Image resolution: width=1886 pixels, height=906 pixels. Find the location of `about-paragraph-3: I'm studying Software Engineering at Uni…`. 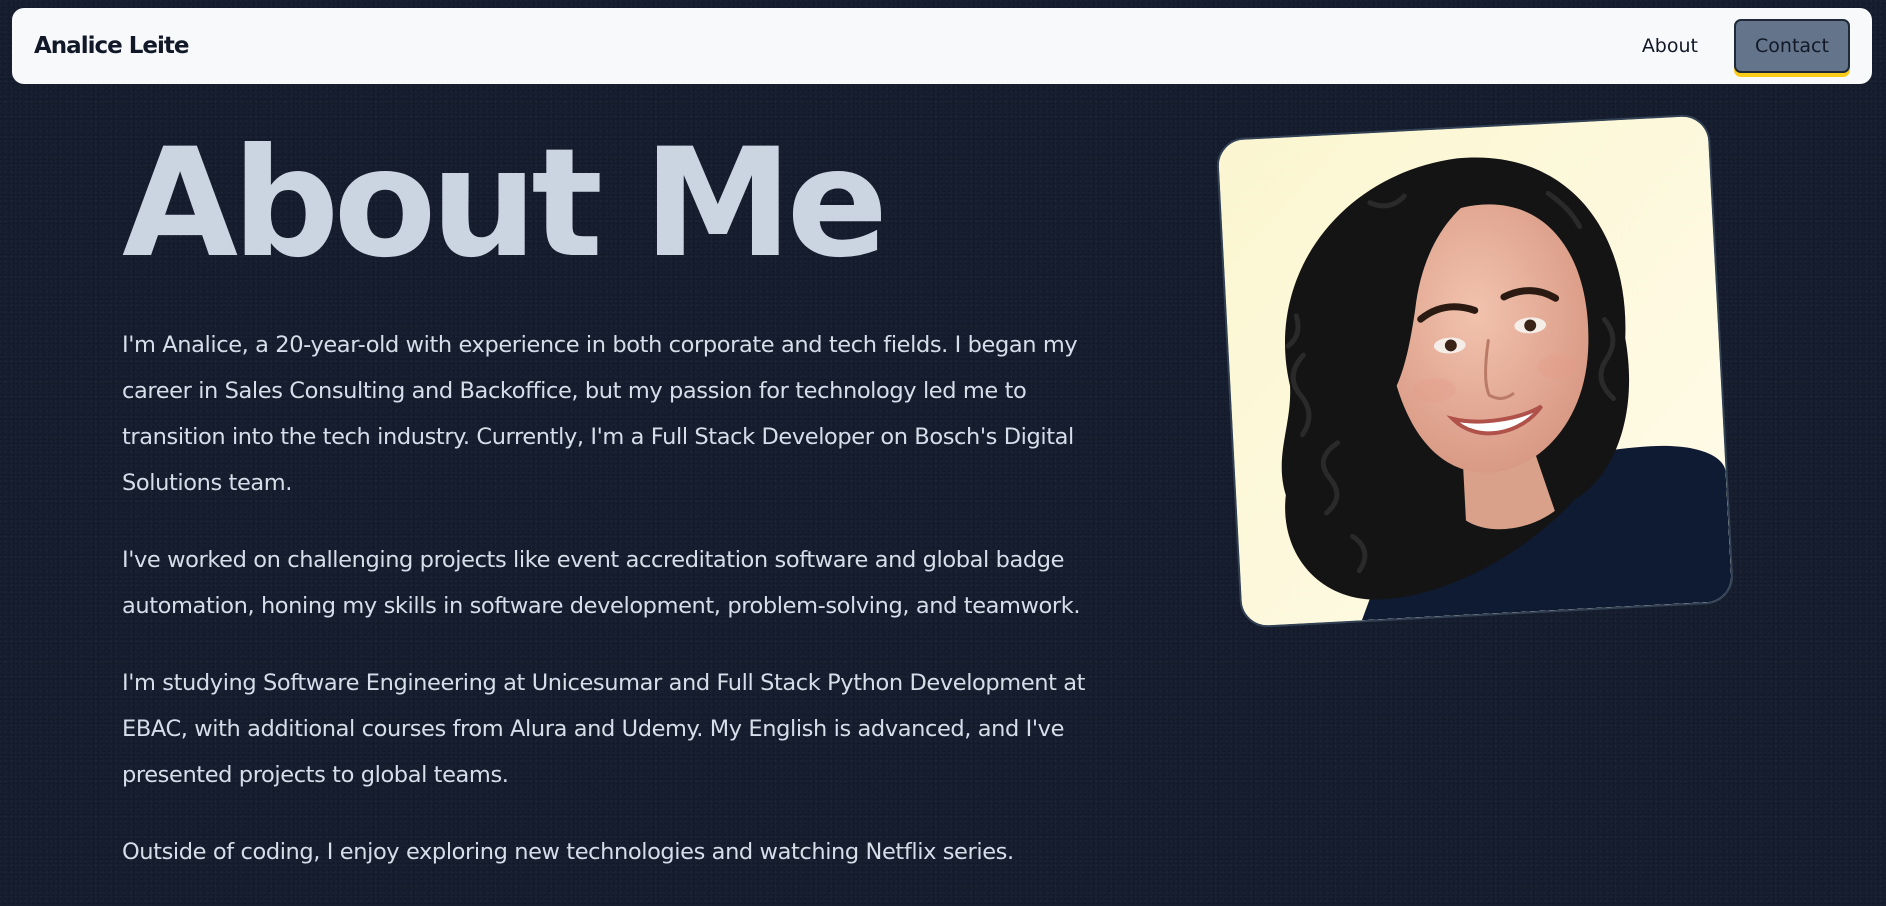

about-paragraph-3: I'm studying Software Engineering at Uni… is located at coordinates (604, 729).